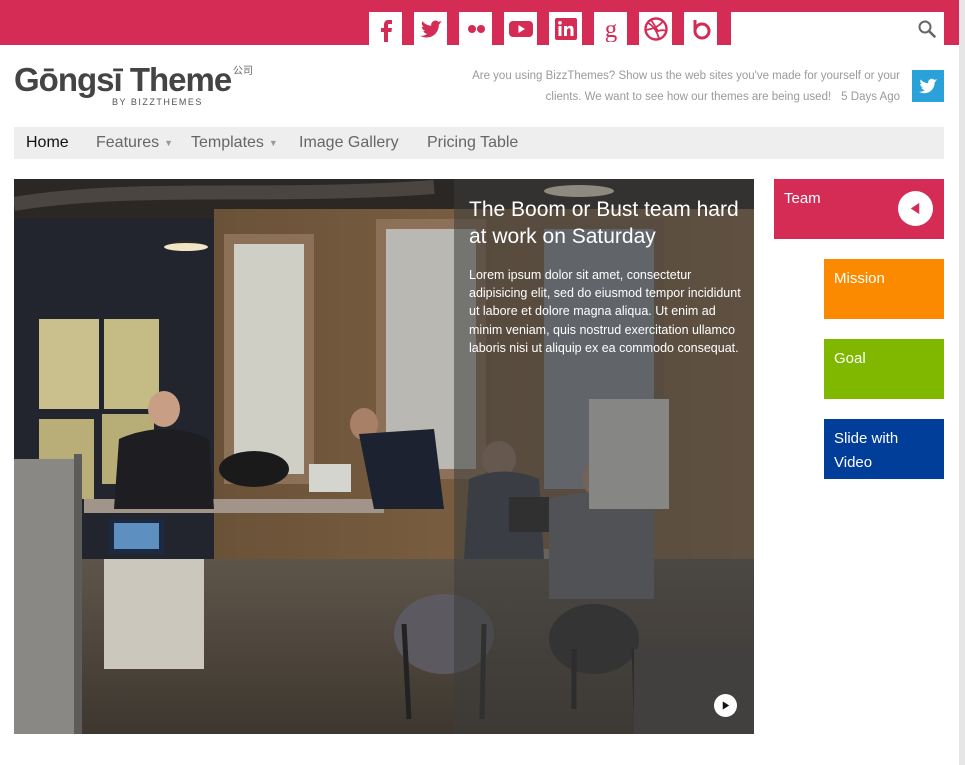 The width and height of the screenshot is (965, 765). I want to click on nav-features-label: Features, so click(128, 143).